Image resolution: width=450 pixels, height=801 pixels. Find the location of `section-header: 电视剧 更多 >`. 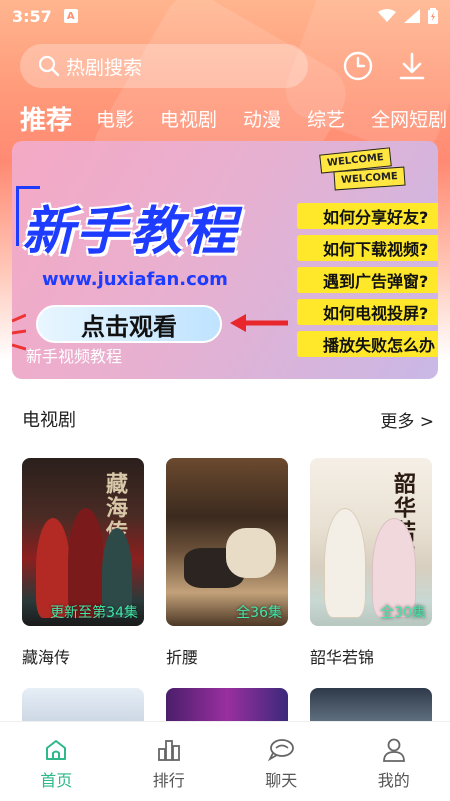

section-header: 电视剧 更多 > is located at coordinates (228, 419).